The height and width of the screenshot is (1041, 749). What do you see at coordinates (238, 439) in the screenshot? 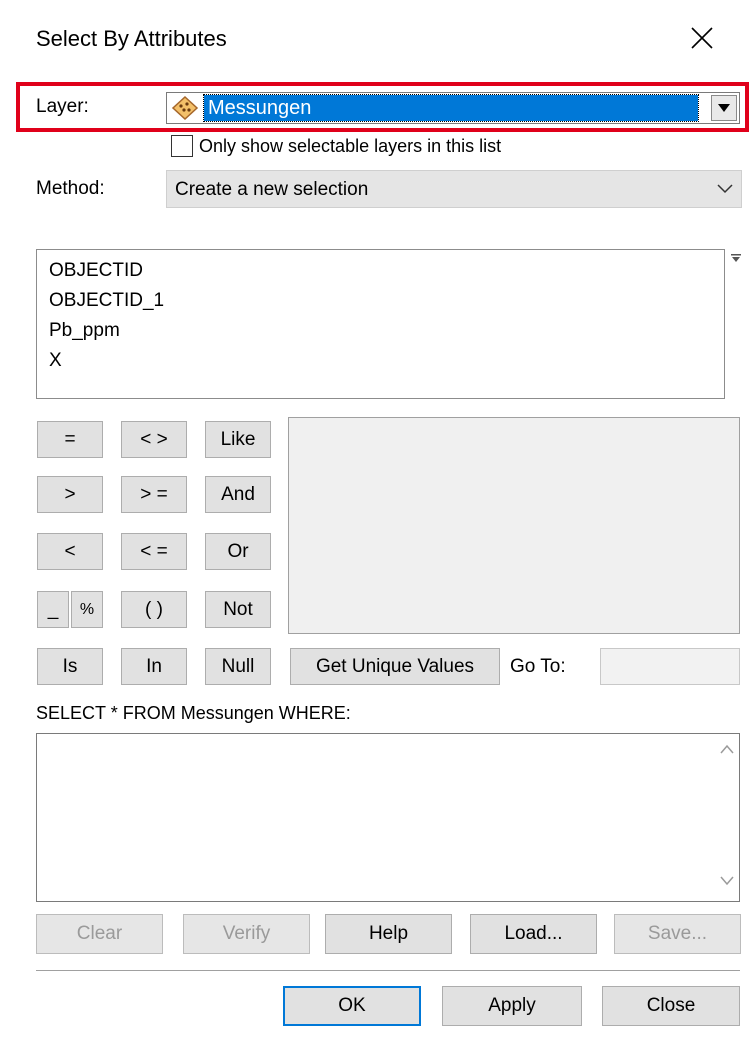
I see `like-button: Like` at bounding box center [238, 439].